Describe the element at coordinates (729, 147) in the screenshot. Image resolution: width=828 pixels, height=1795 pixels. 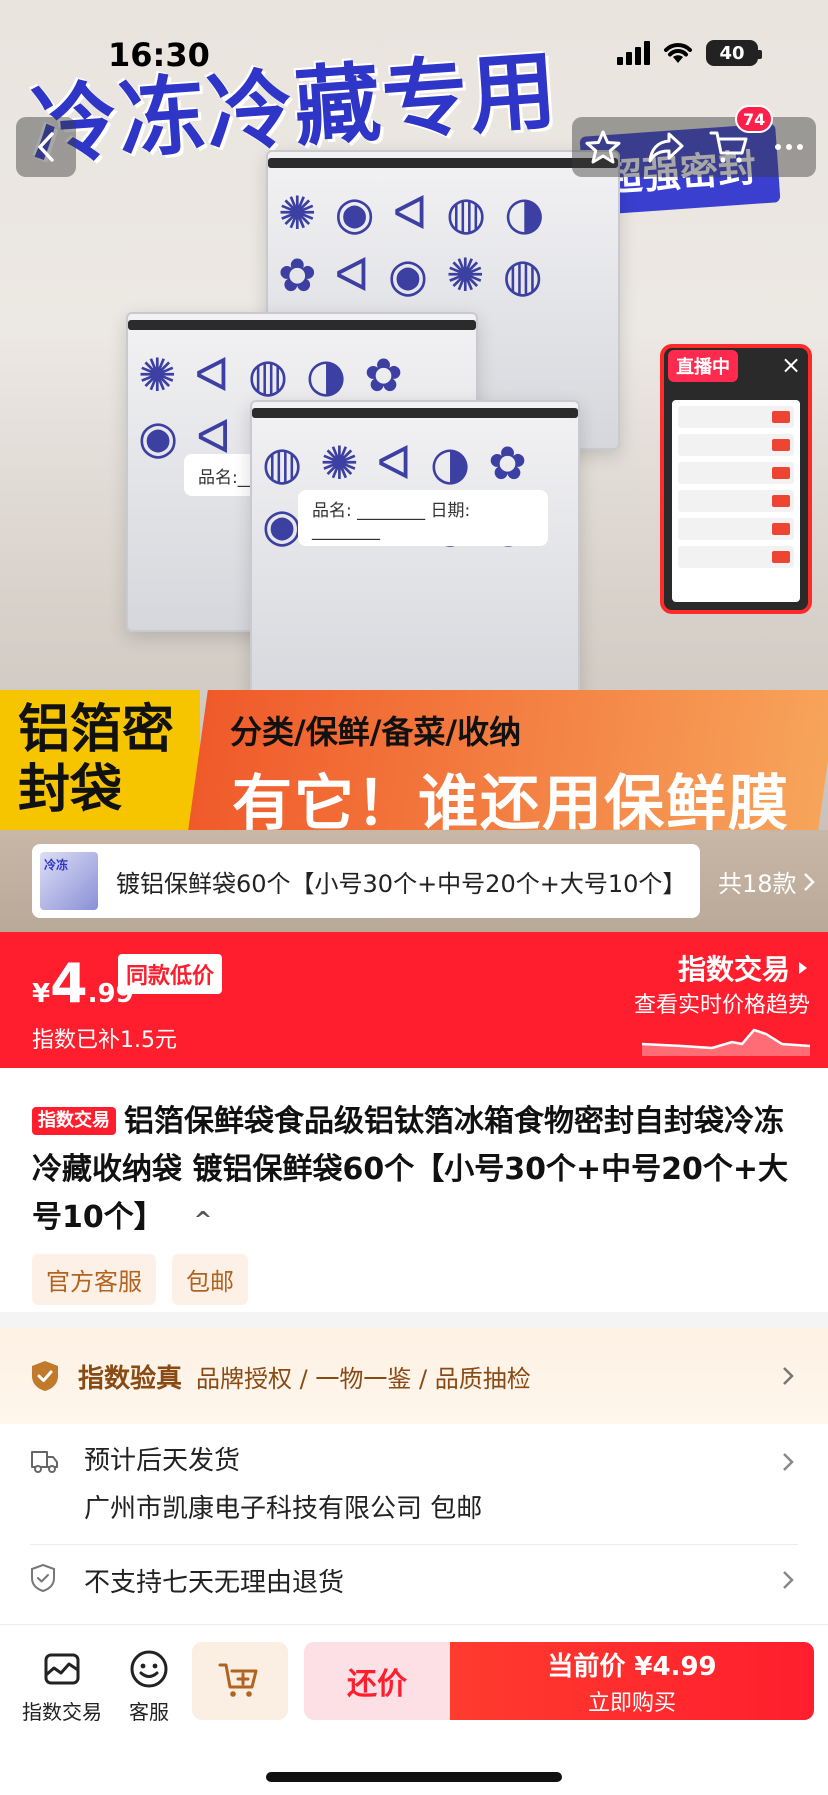
I see `cart-icon` at that location.